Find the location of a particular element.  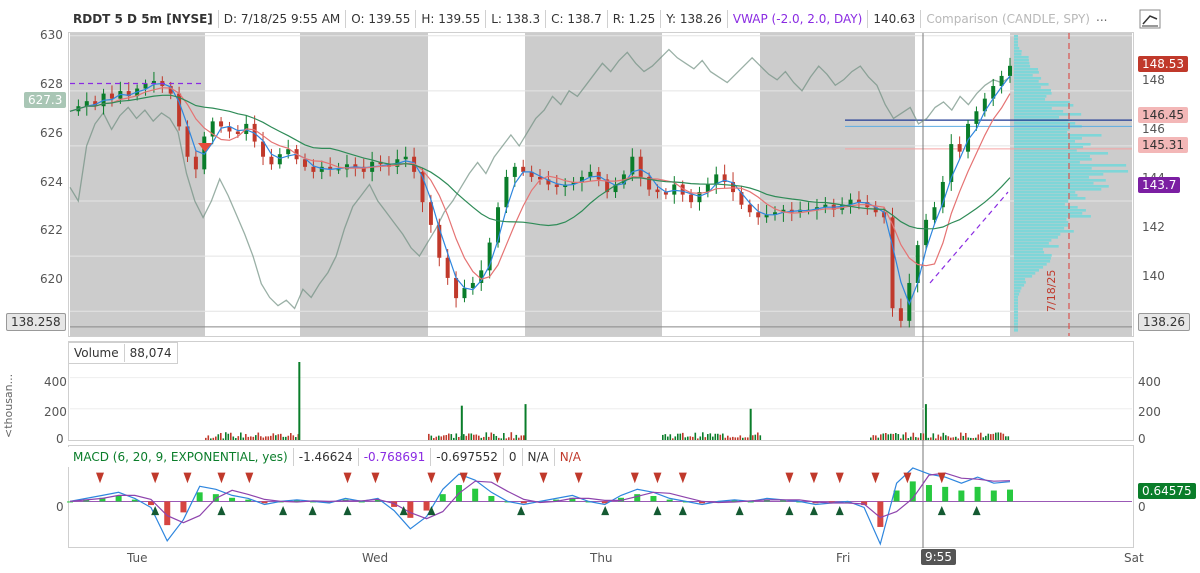

volume-left-tick-200: 200 is located at coordinates (55, 412).